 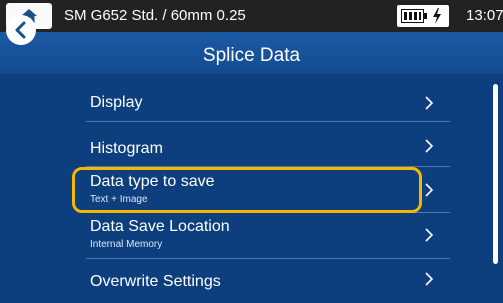 I want to click on back-button, so click(x=21, y=30).